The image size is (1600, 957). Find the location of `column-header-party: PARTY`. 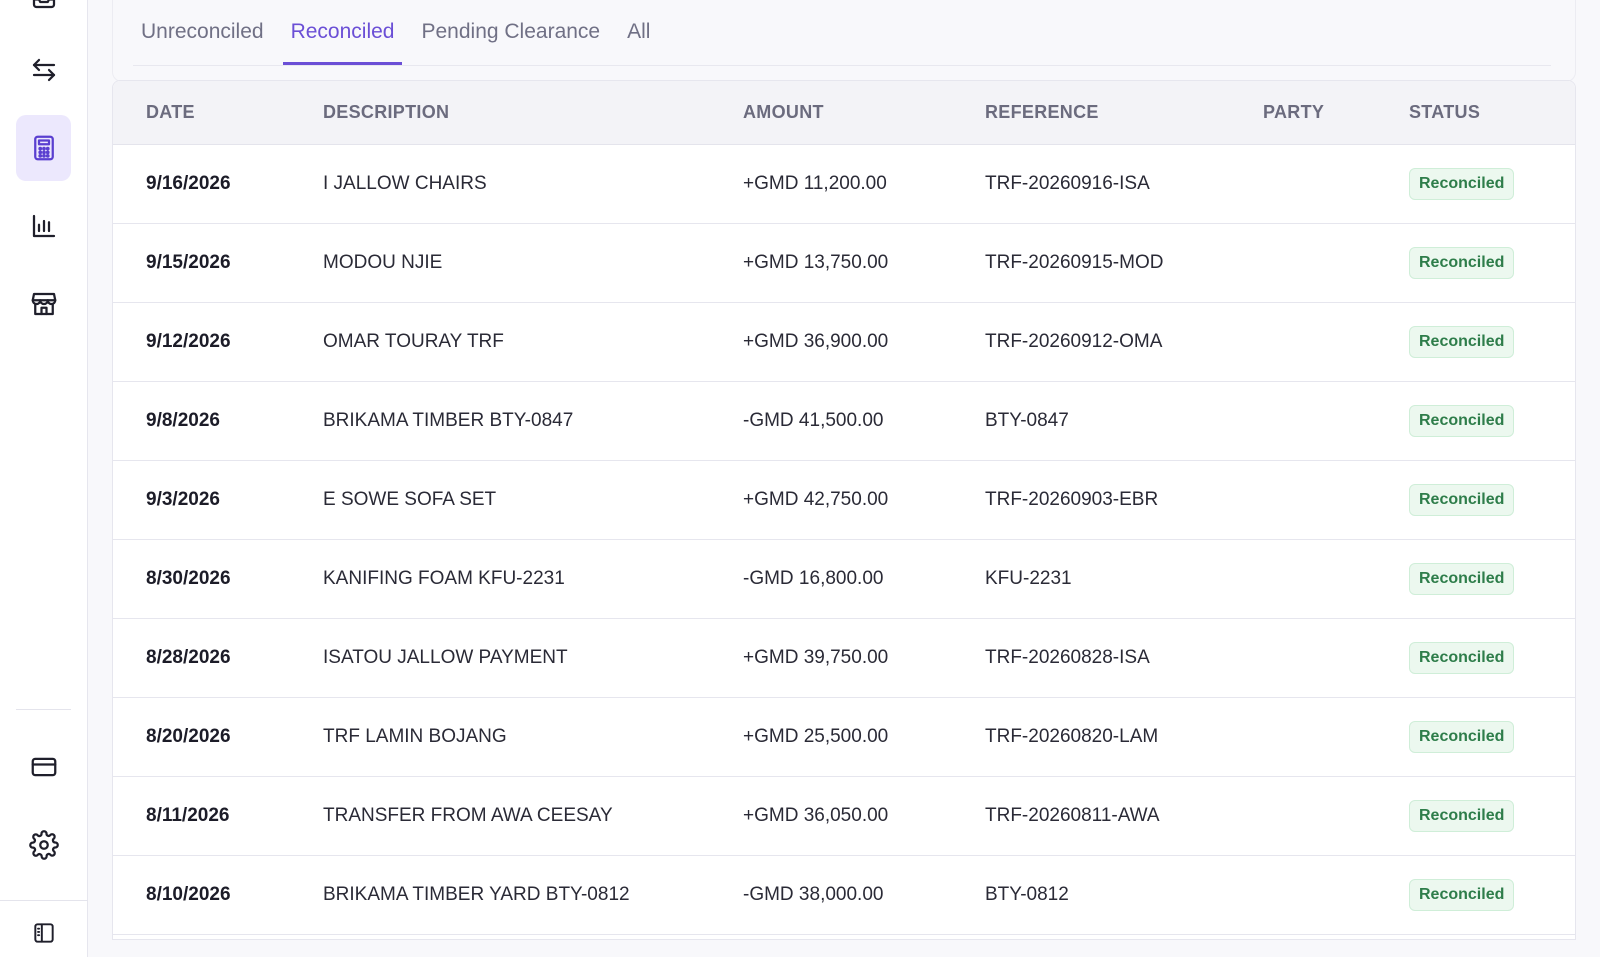

column-header-party: PARTY is located at coordinates (1336, 113).